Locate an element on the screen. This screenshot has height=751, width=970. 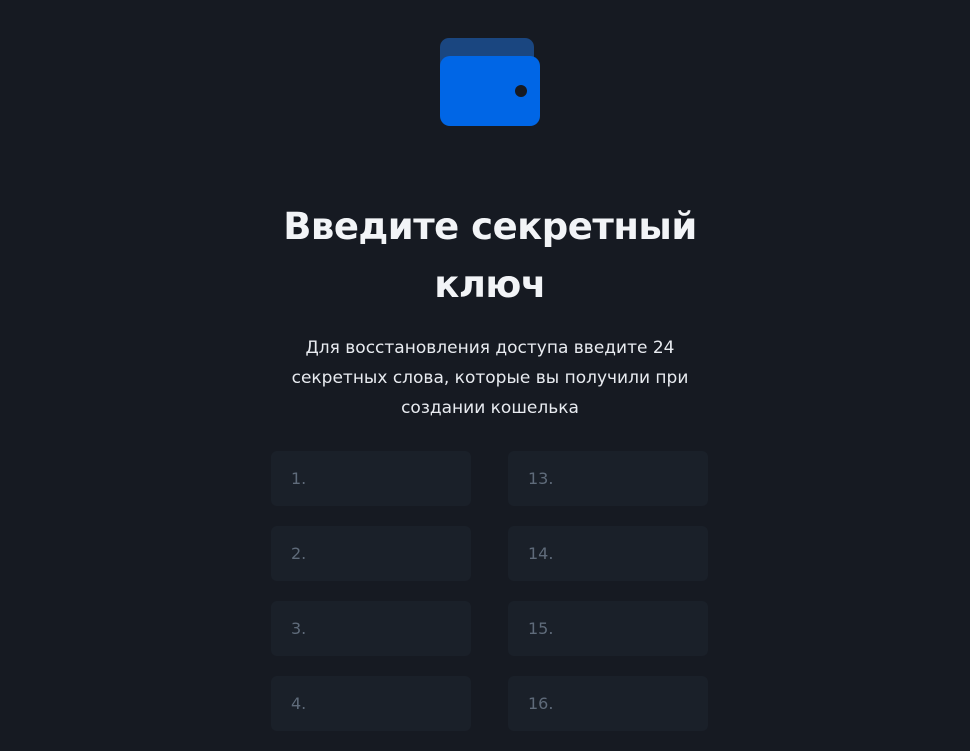
wallet-icon is located at coordinates (490, 82).